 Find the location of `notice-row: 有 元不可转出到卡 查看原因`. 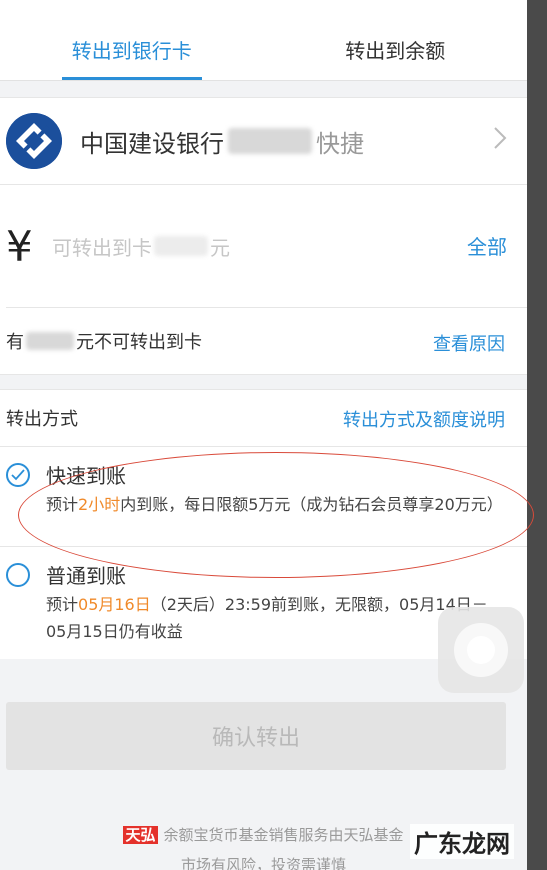

notice-row: 有 元不可转出到卡 查看原因 is located at coordinates (263, 341).